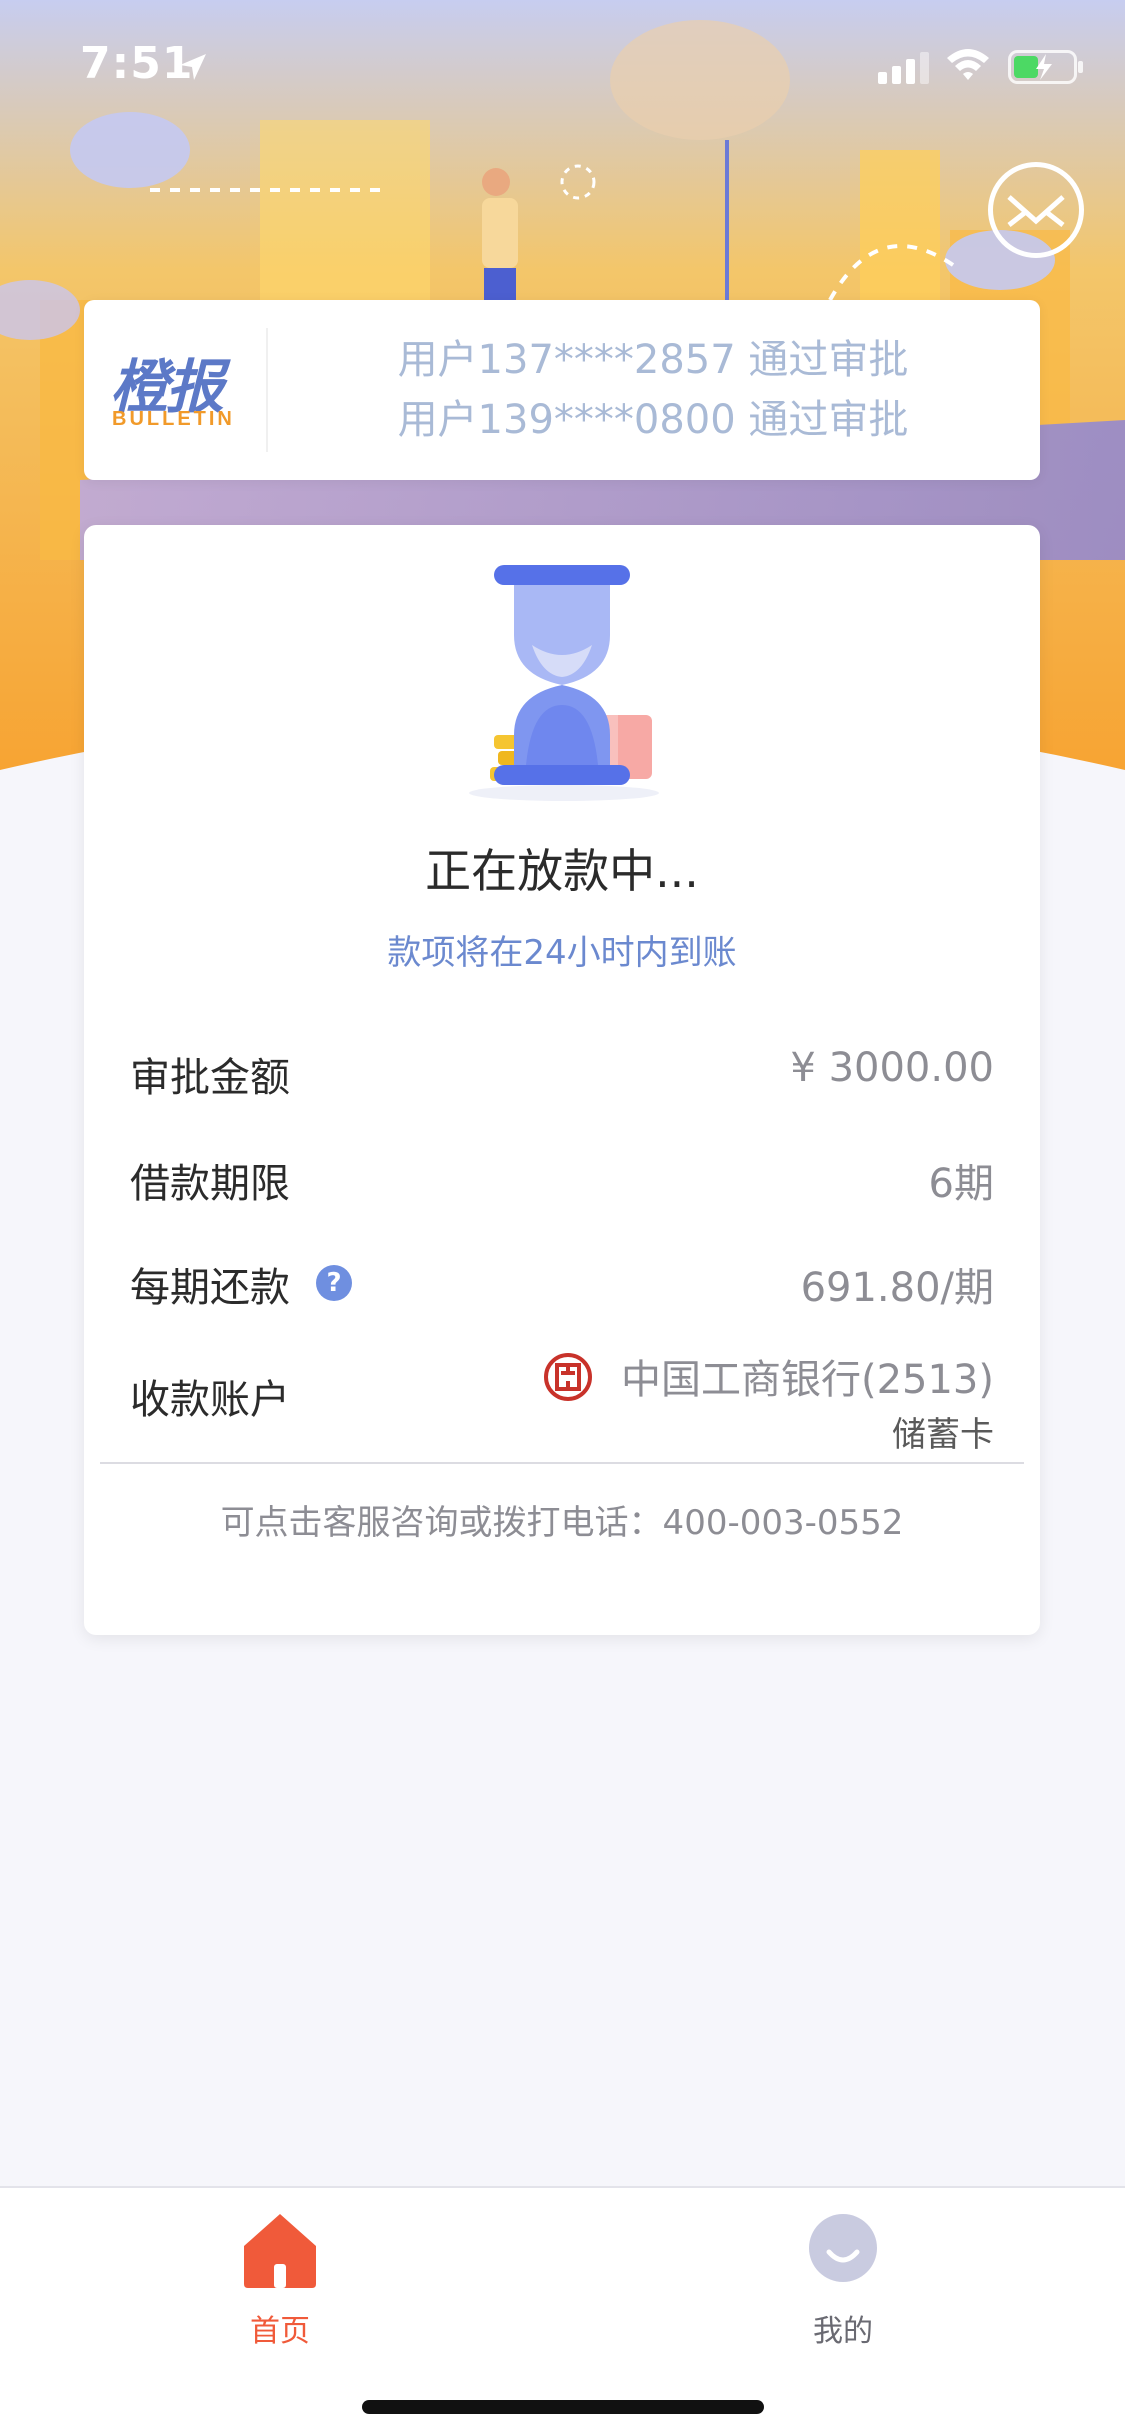 This screenshot has width=1125, height=2436. What do you see at coordinates (568, 1379) in the screenshot?
I see `icbc-bank-logo-icon` at bounding box center [568, 1379].